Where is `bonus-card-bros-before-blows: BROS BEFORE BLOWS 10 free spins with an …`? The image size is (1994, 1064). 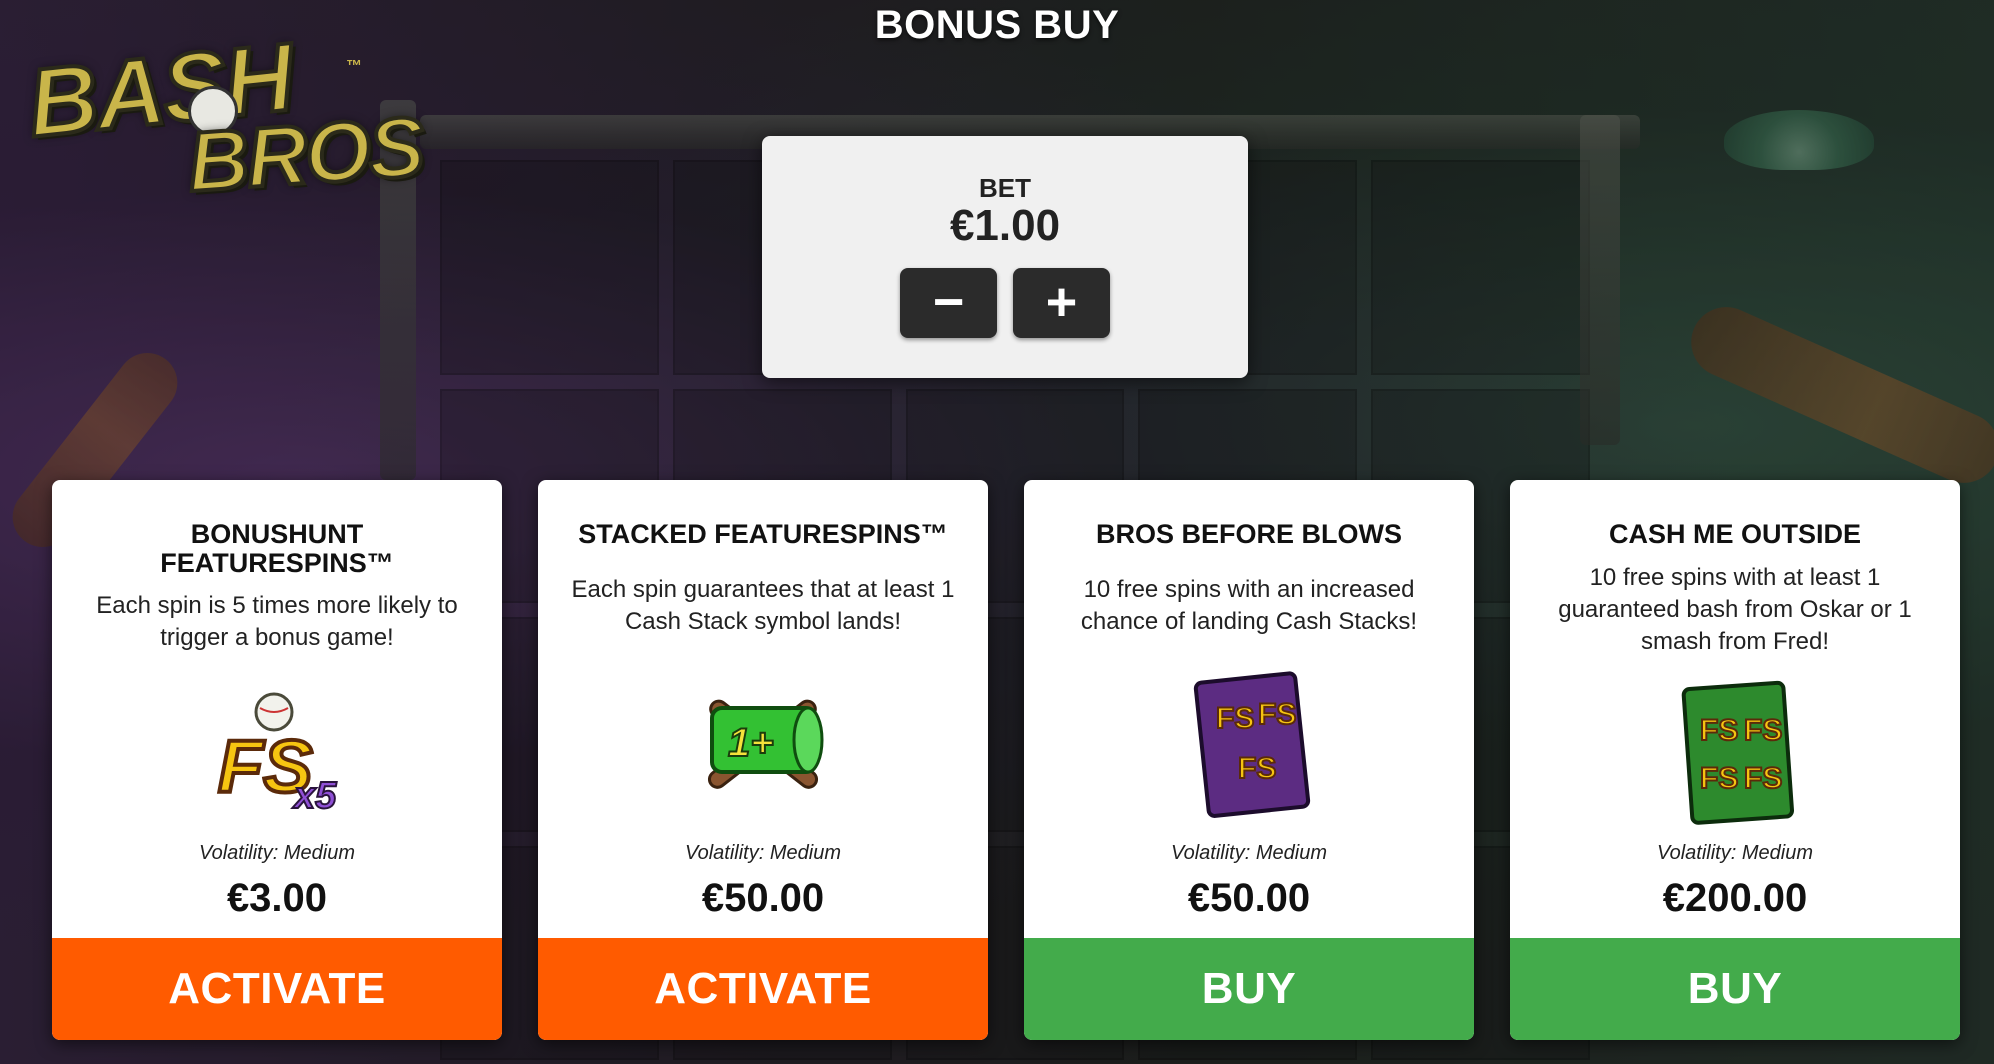
bonus-card-bros-before-blows: BROS BEFORE BLOWS 10 free spins with an … is located at coordinates (1249, 760).